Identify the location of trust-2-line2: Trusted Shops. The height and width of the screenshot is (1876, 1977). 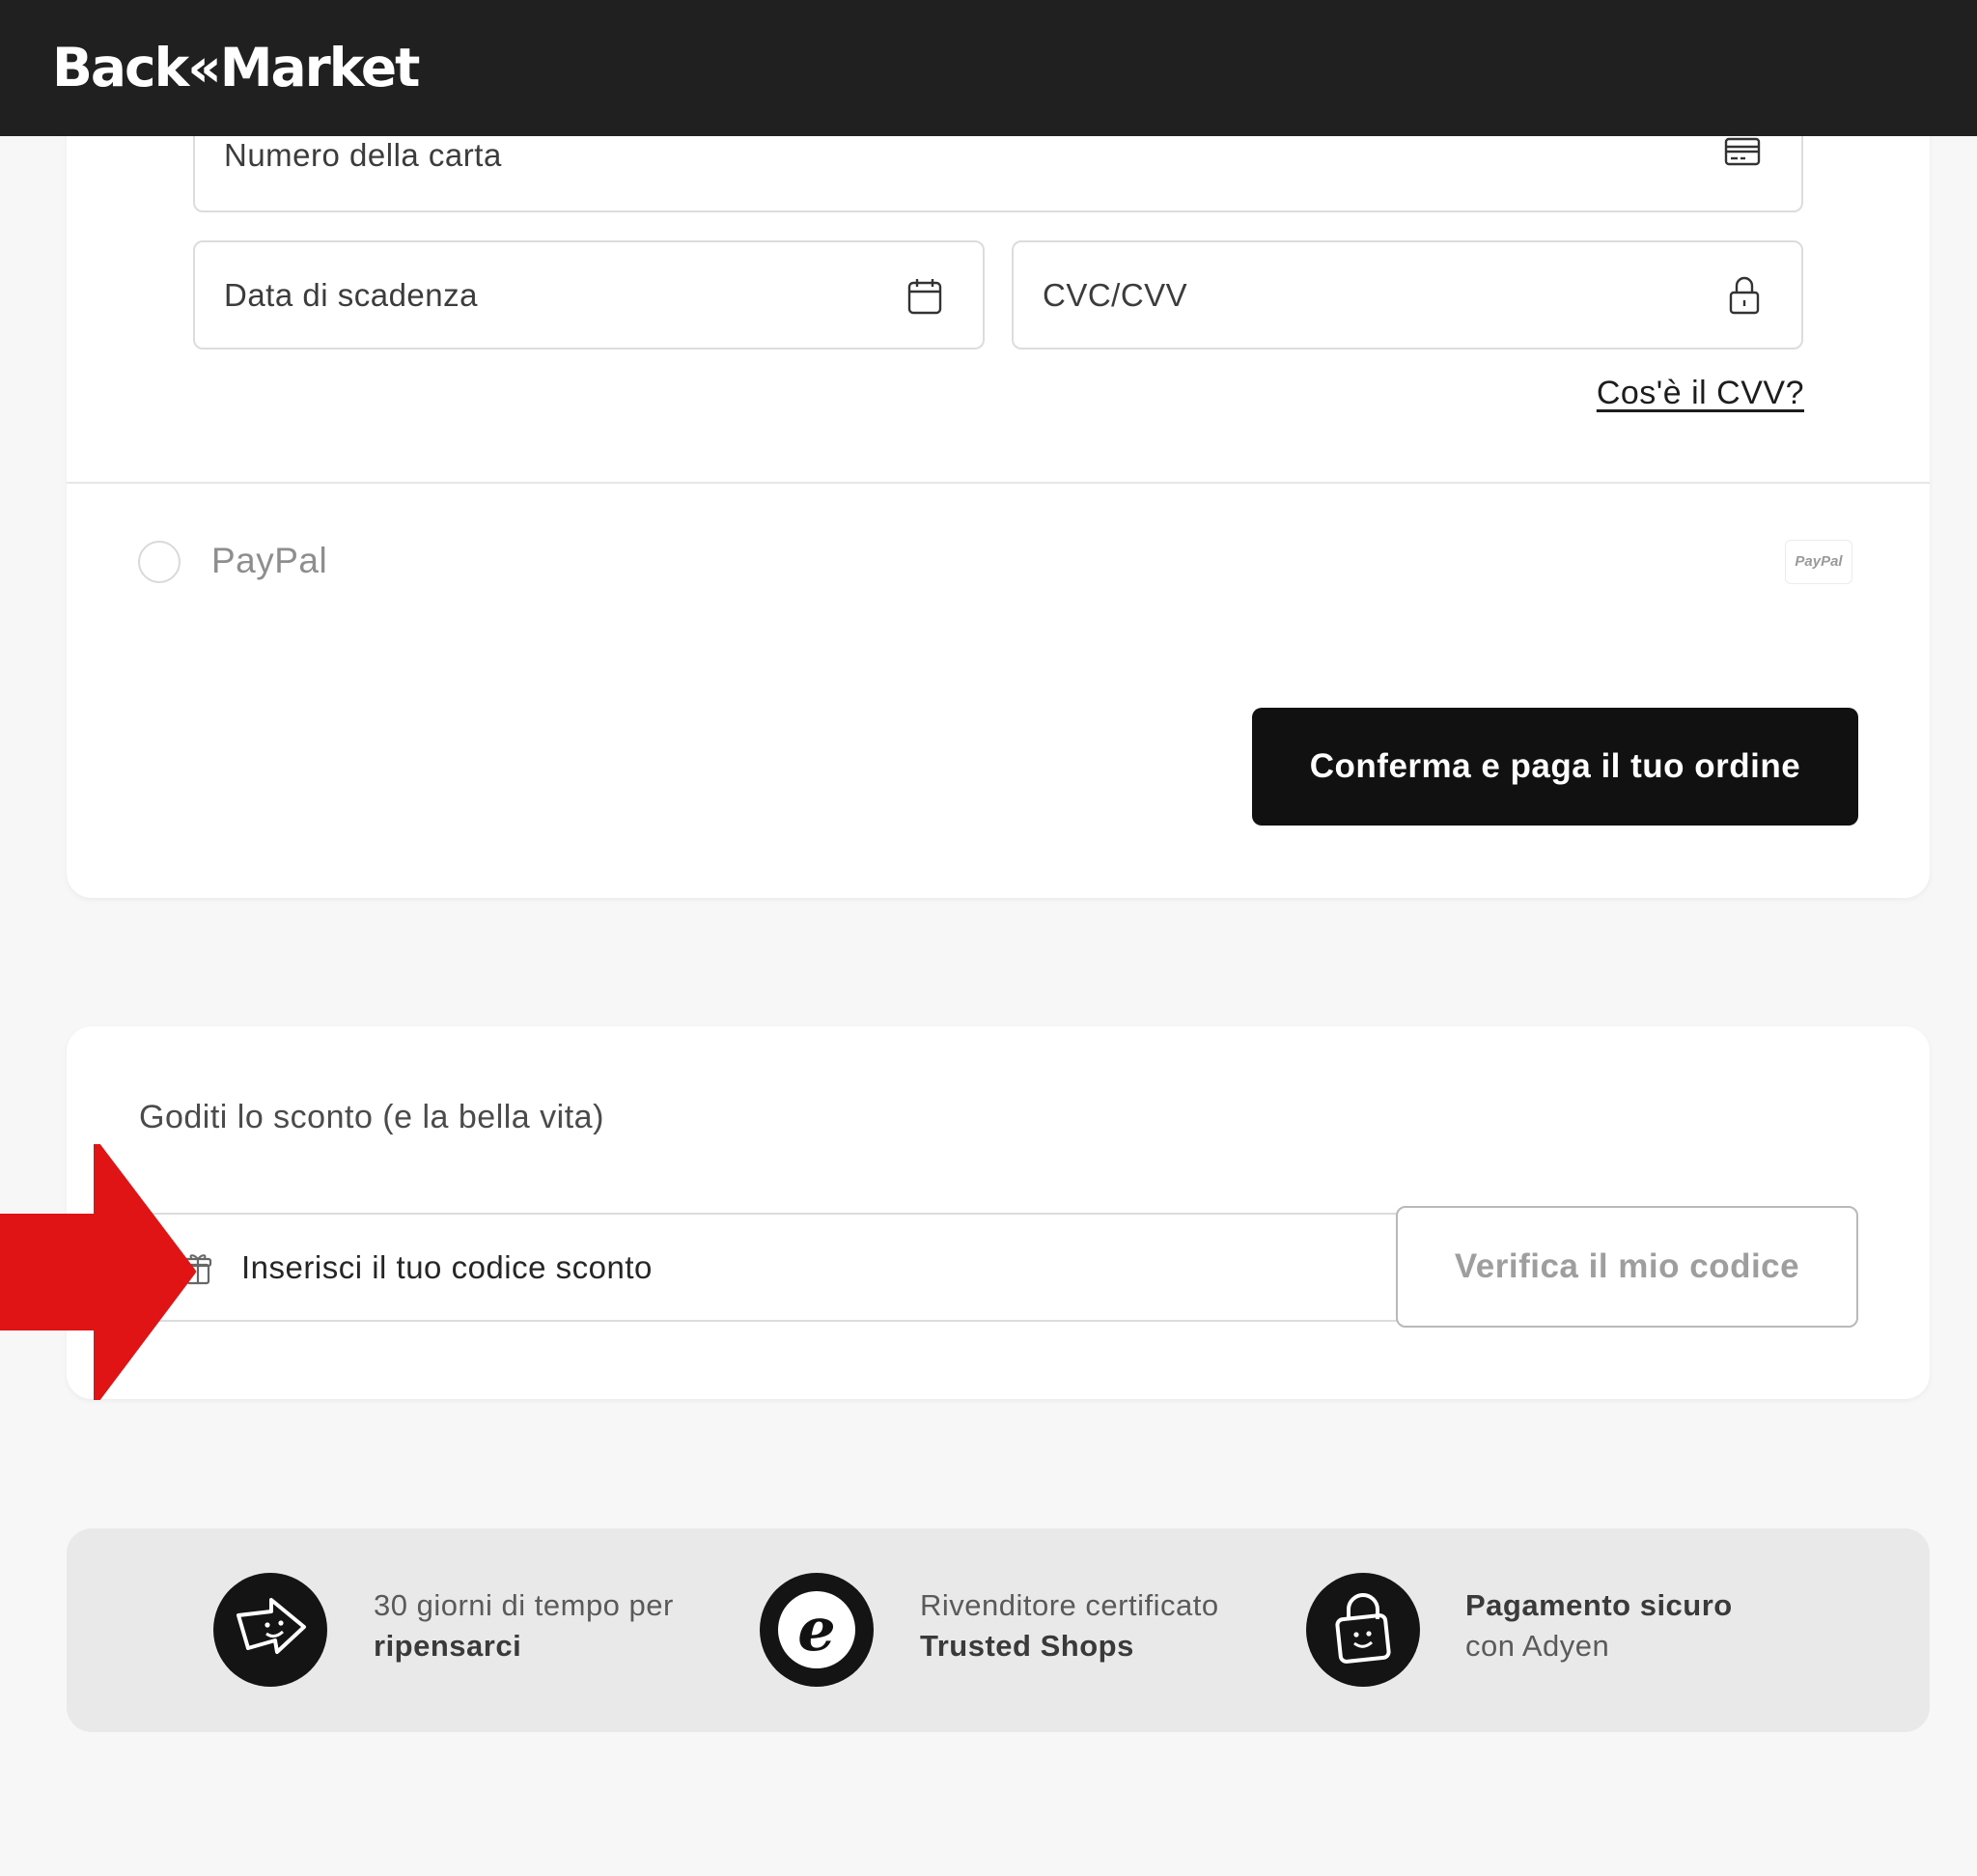
(1027, 1646).